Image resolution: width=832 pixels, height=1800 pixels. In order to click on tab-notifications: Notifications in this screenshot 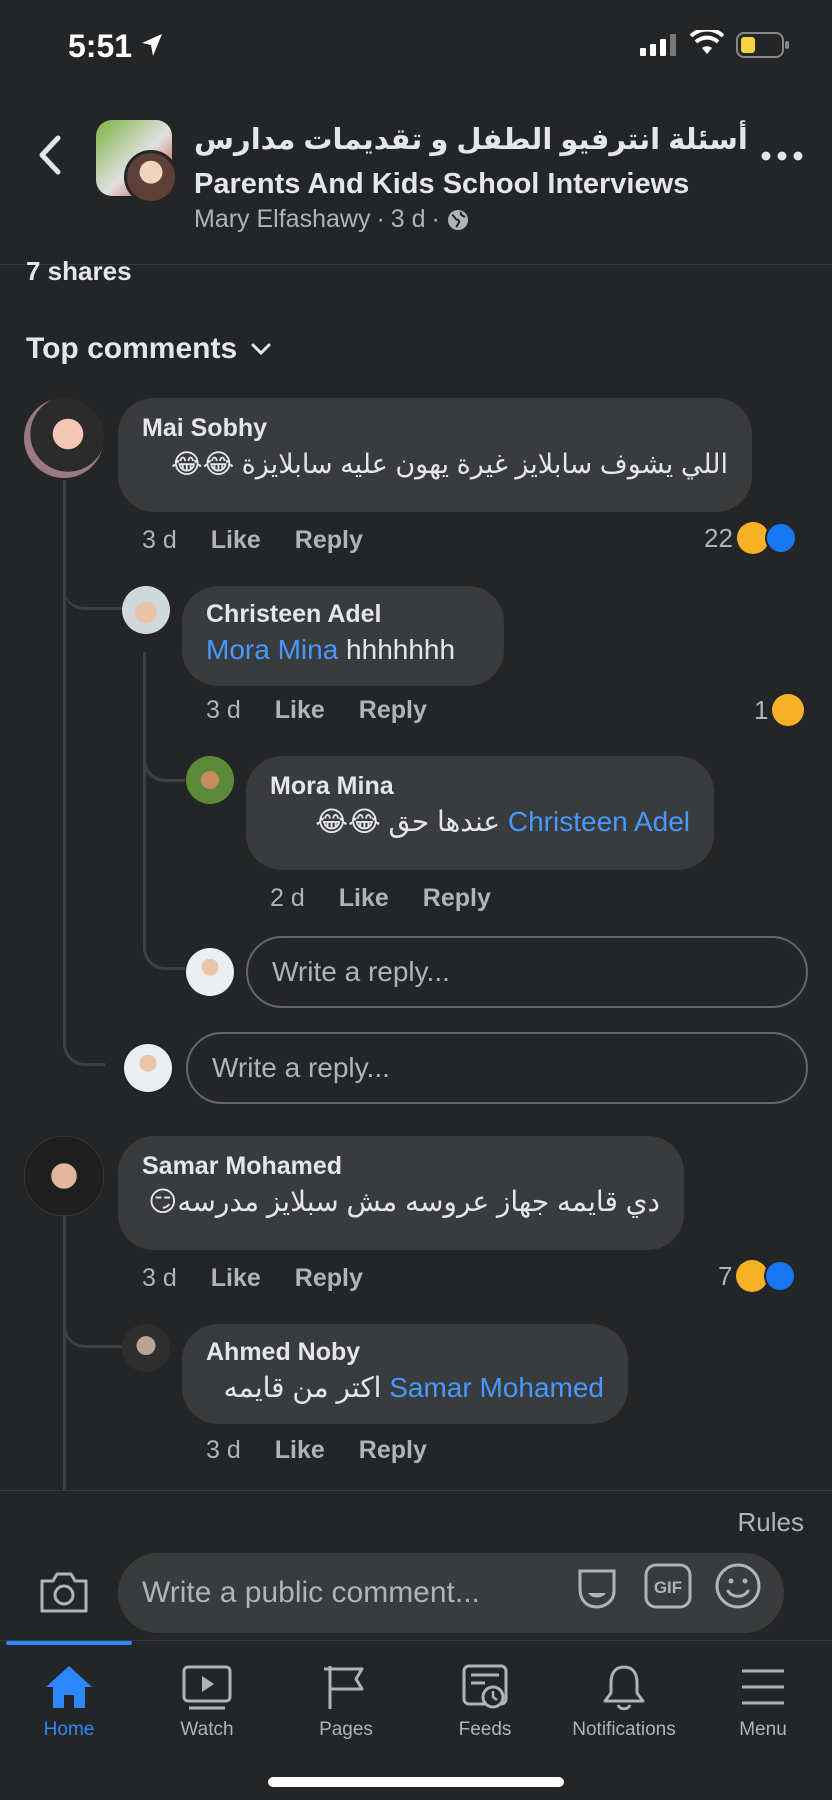, I will do `click(624, 1702)`.